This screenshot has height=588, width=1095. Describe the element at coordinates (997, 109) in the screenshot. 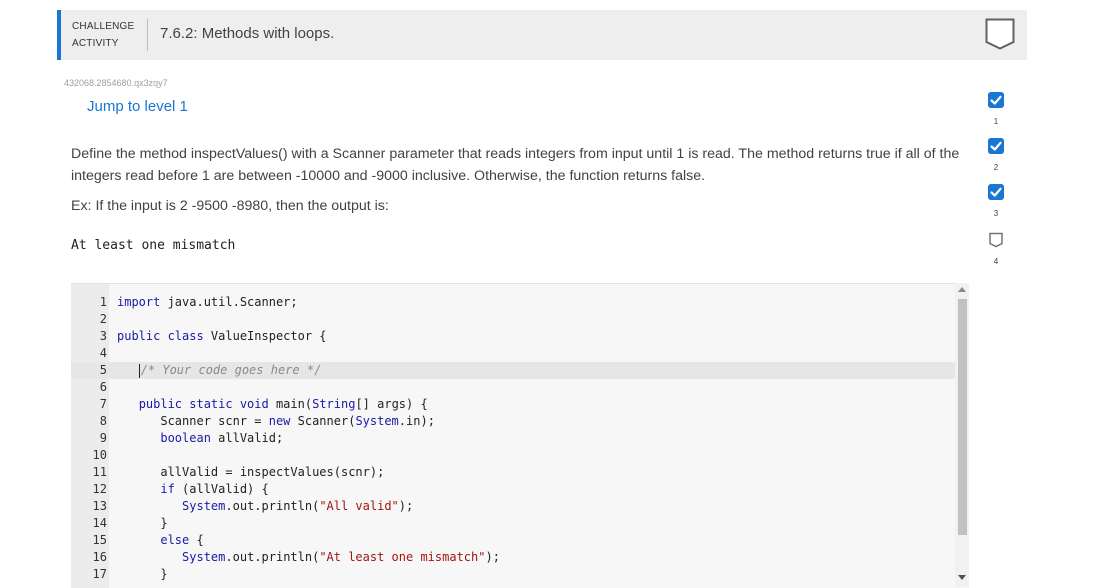

I see `level-indicator-1: 1` at that location.